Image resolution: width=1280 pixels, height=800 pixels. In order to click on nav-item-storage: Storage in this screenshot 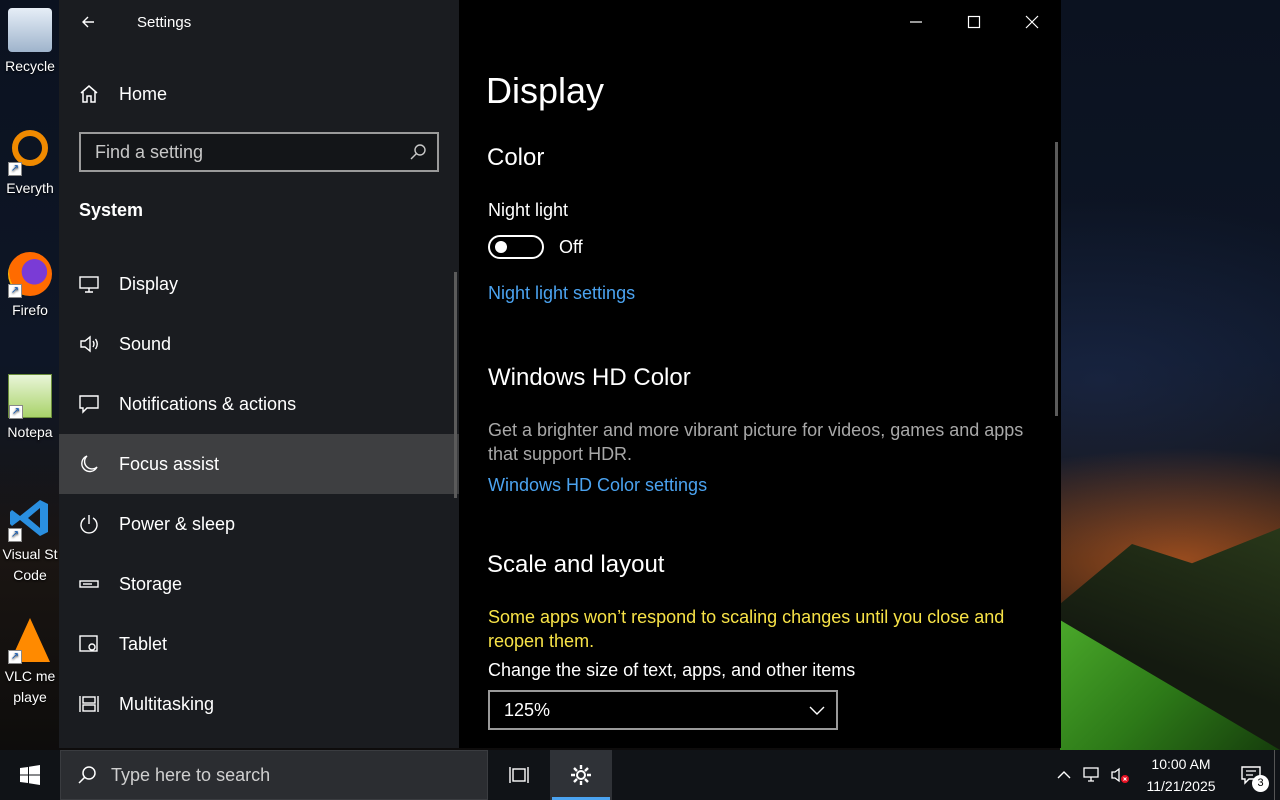, I will do `click(259, 584)`.